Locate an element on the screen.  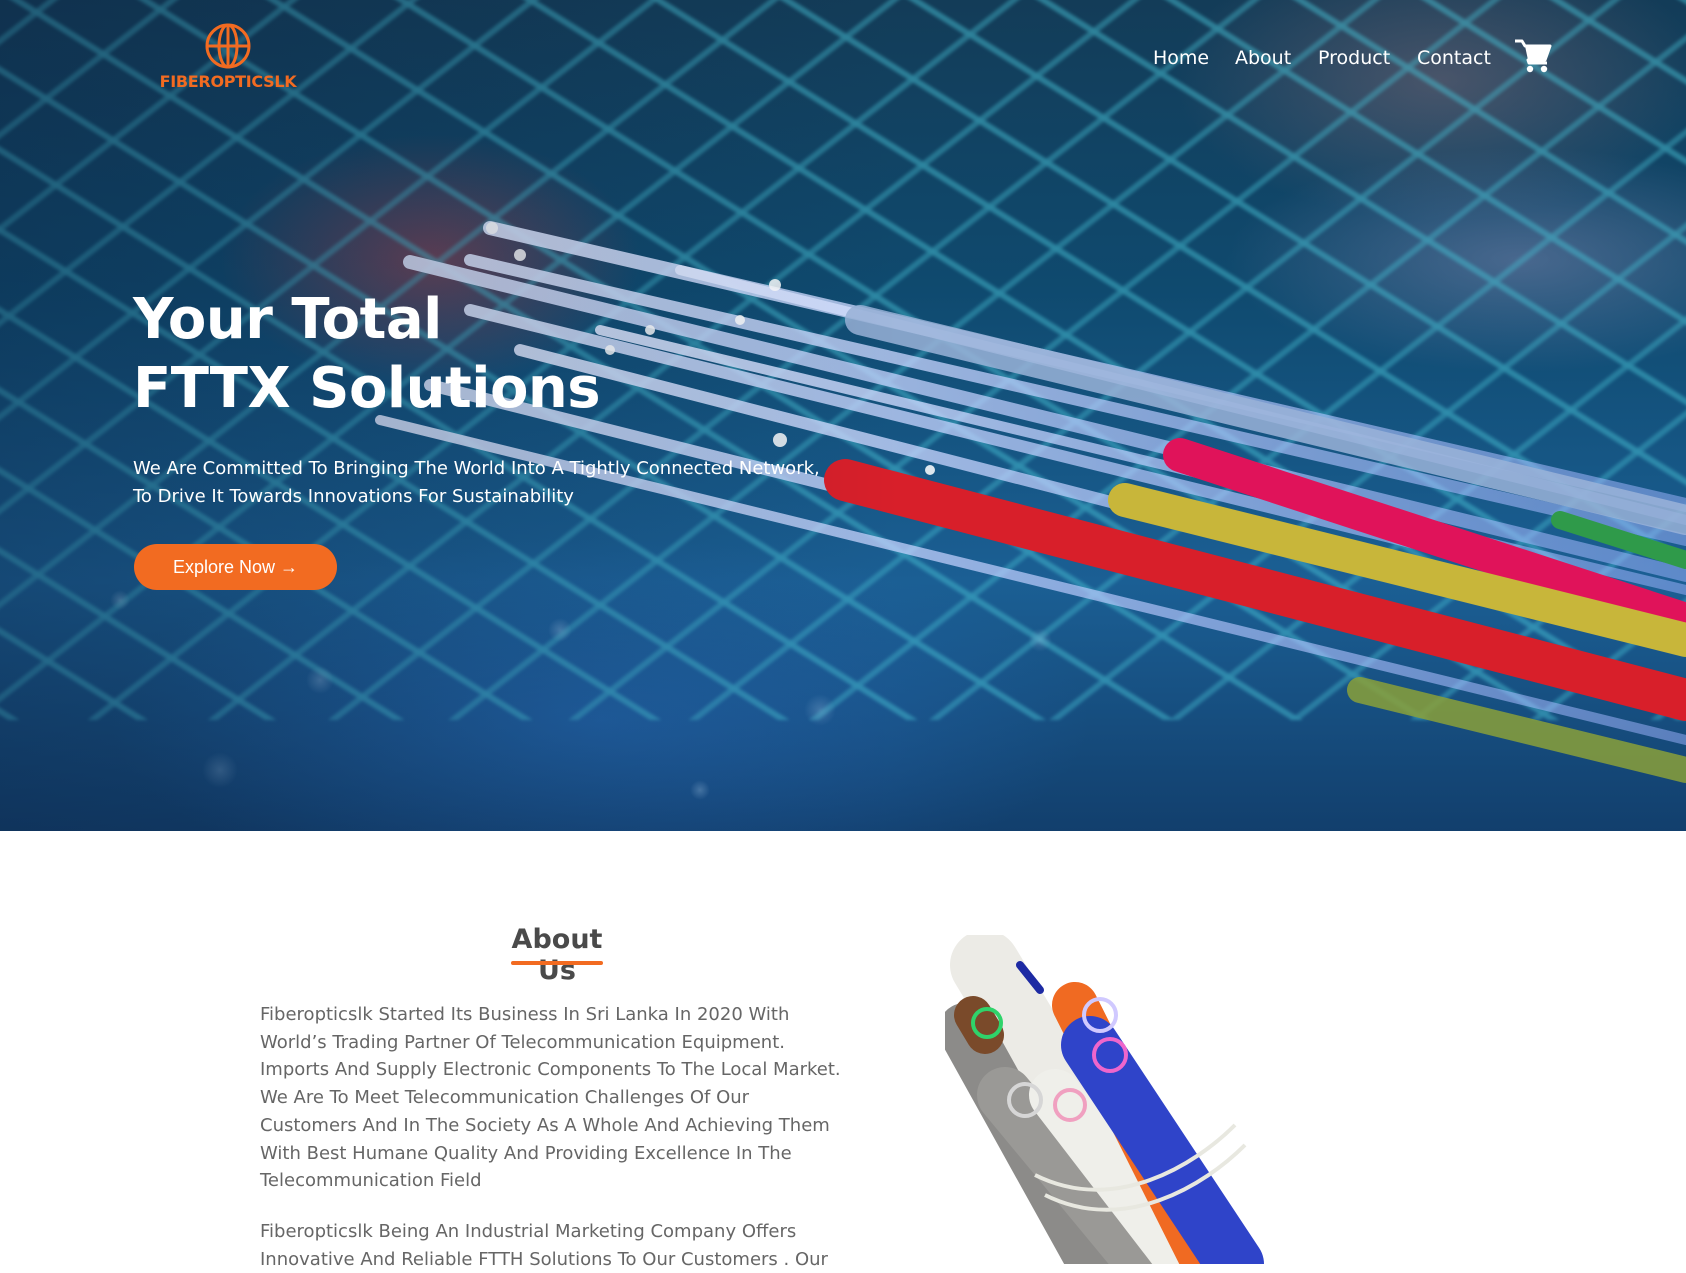
hero-title-line-1: Your Total is located at coordinates (287, 319).